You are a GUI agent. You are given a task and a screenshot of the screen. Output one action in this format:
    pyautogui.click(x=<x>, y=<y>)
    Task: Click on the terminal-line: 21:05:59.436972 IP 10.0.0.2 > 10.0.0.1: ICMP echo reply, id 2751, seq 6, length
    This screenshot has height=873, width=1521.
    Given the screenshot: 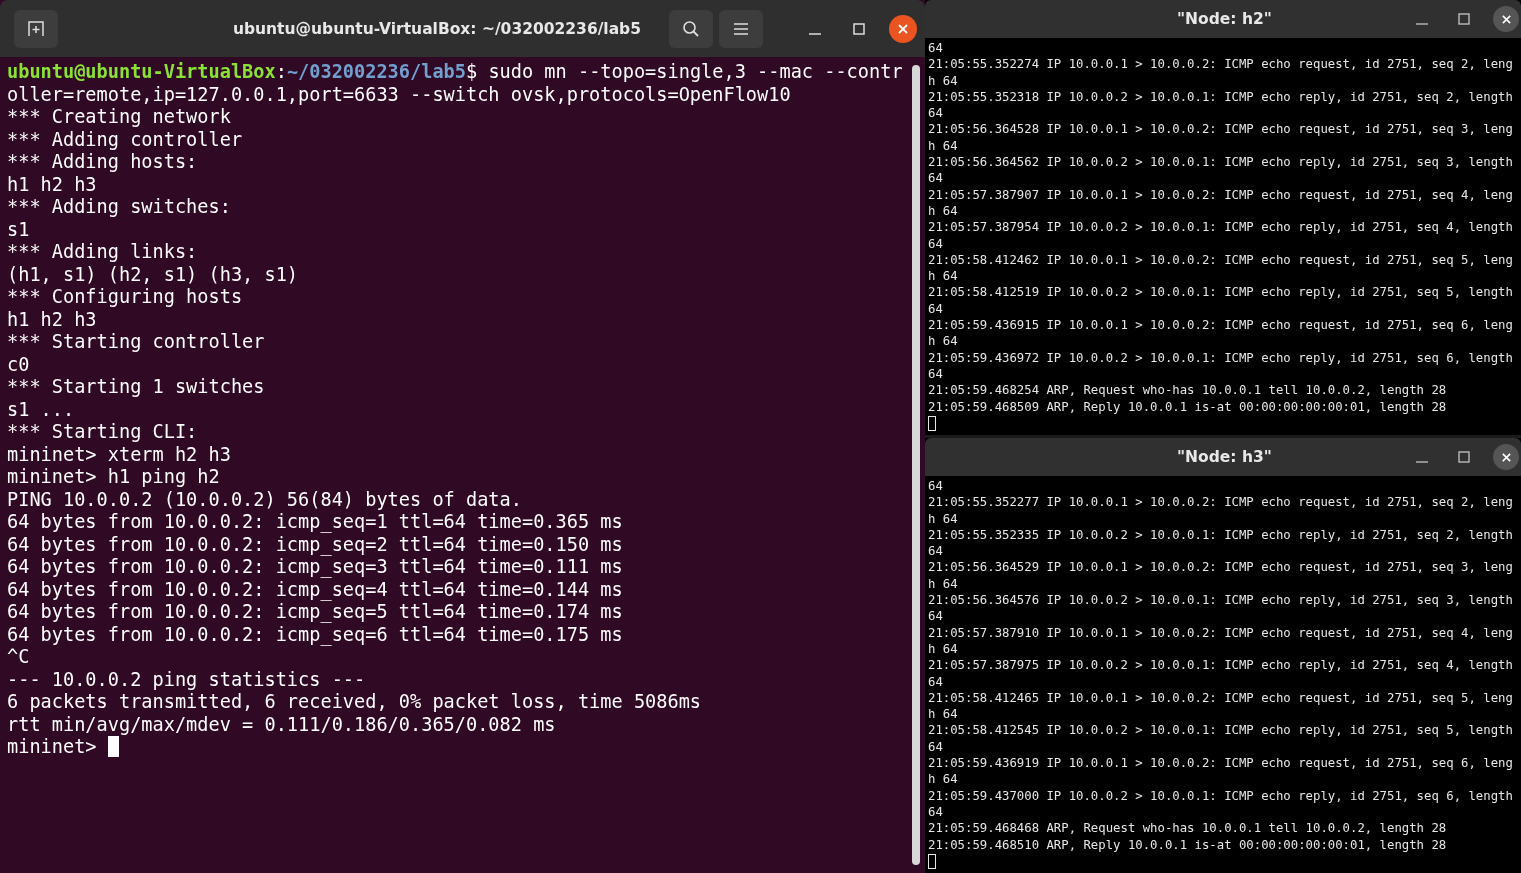 What is the action you would take?
    pyautogui.click(x=1221, y=357)
    